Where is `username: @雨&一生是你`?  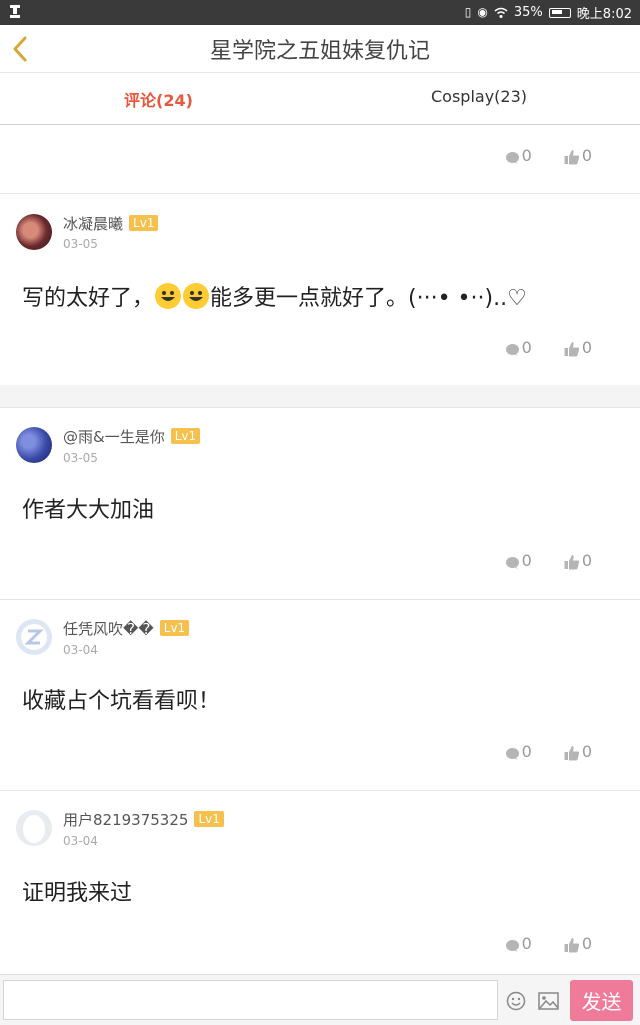
username: @雨&一生是你 is located at coordinates (114, 437).